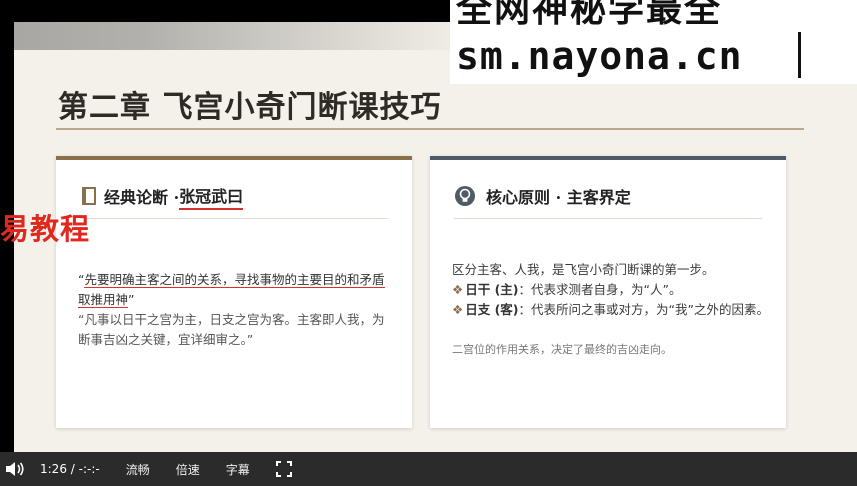 This screenshot has width=857, height=486. What do you see at coordinates (583, 269) in the screenshot?
I see `principle-intro: 区分主客、人我，是飞宫小奇门断课的第一步。` at bounding box center [583, 269].